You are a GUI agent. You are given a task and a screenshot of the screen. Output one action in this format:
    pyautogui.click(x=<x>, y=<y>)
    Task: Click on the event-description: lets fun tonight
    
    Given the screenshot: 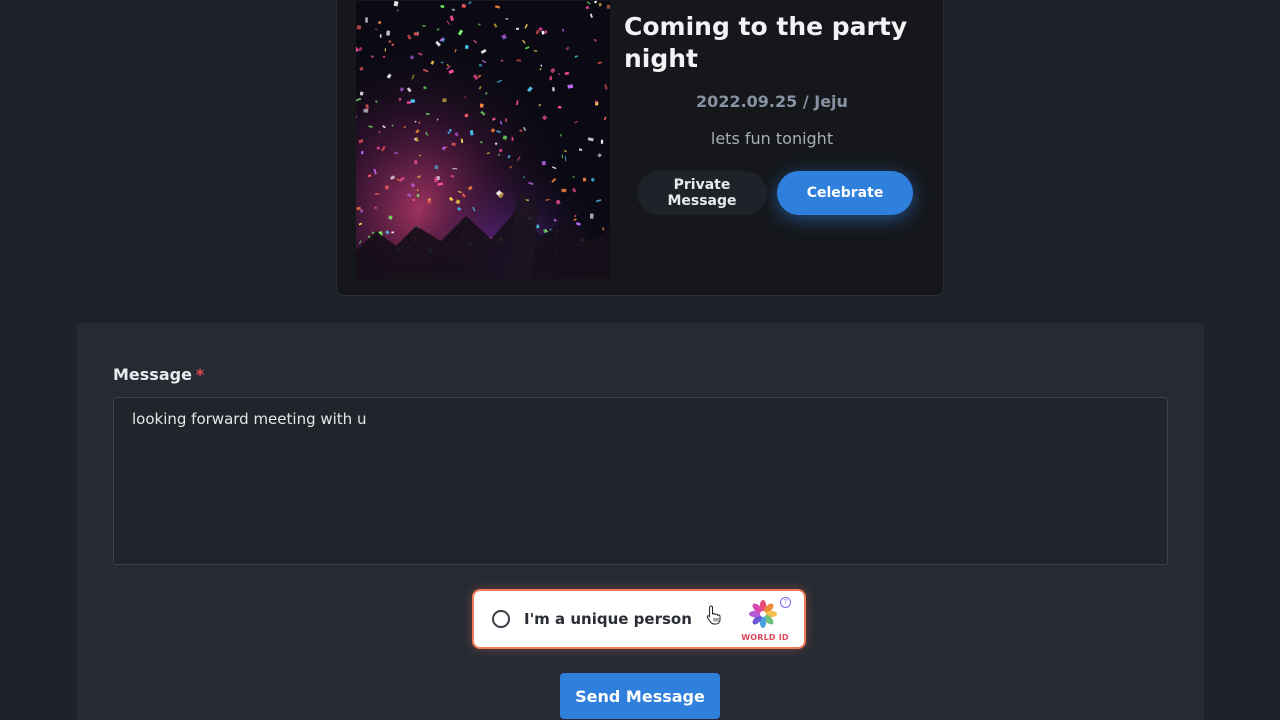 What is the action you would take?
    pyautogui.click(x=772, y=138)
    